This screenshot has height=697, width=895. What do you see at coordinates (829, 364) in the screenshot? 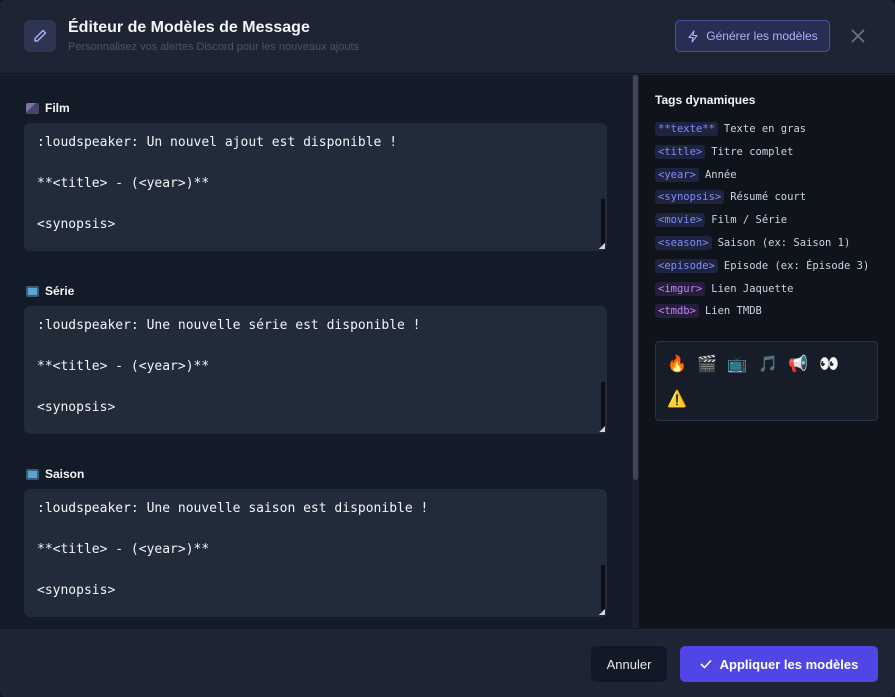
I see `eyes-emoji-icon: 👀` at bounding box center [829, 364].